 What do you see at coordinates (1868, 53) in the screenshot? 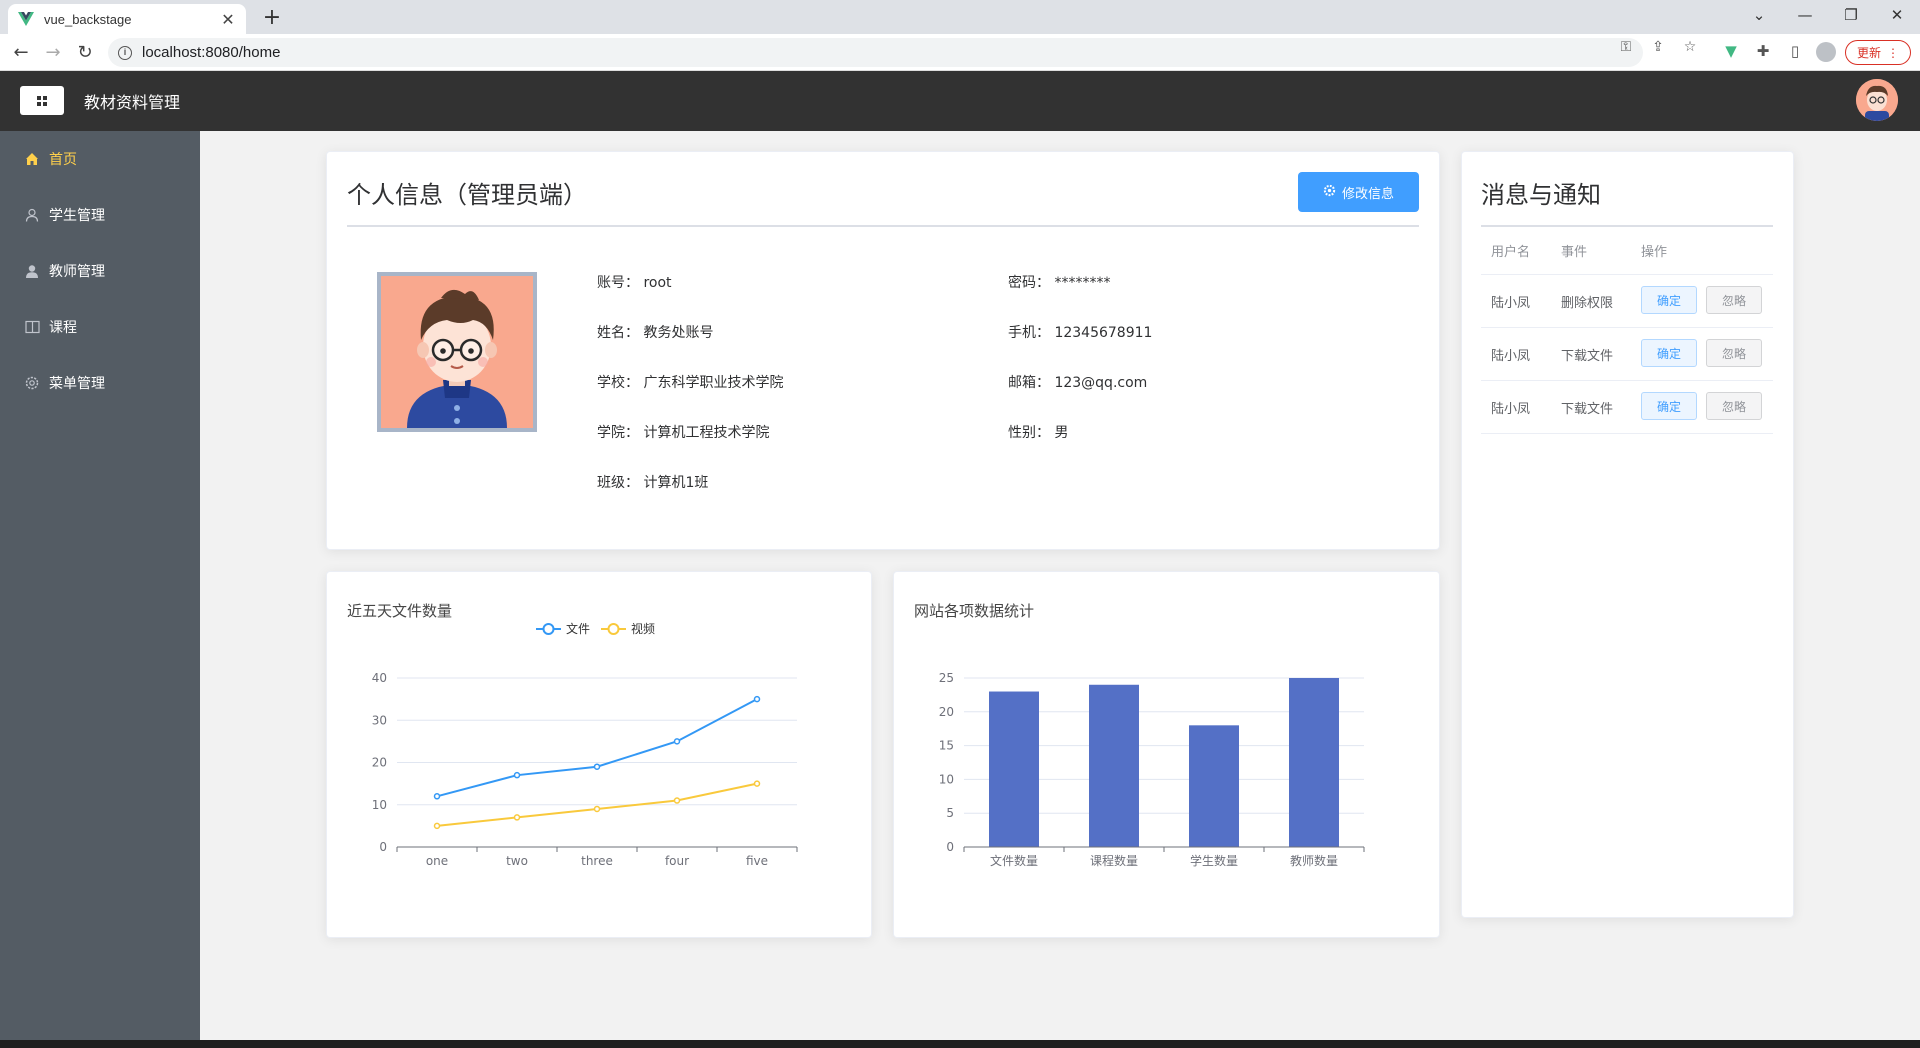
I see `update-label: 更新` at bounding box center [1868, 53].